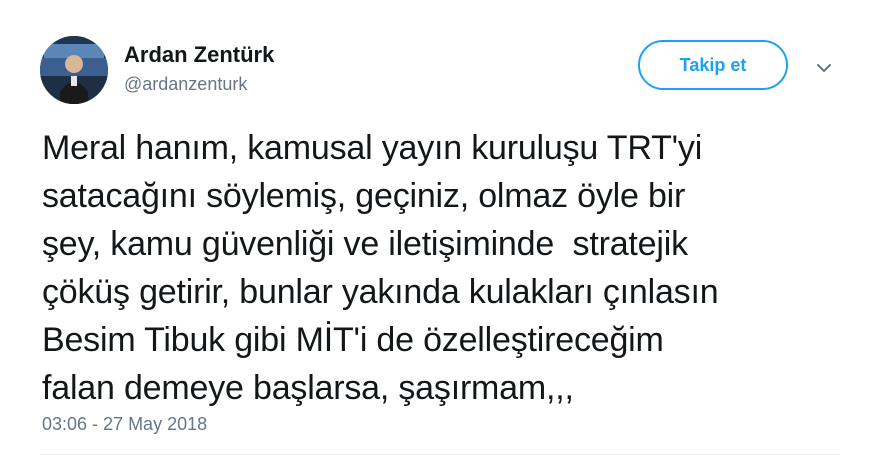  What do you see at coordinates (713, 65) in the screenshot?
I see `follow-button: Takip et` at bounding box center [713, 65].